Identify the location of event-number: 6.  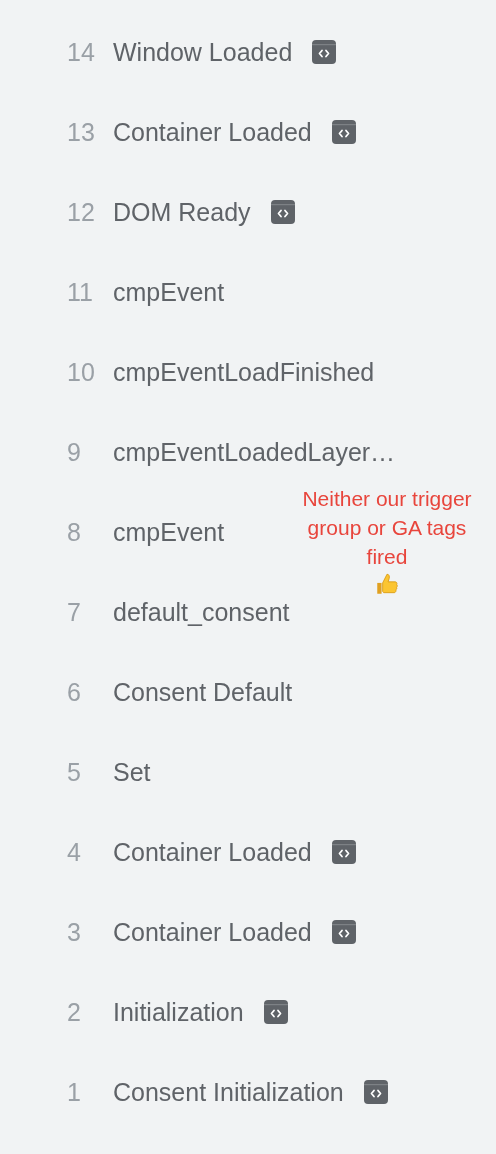
(74, 692).